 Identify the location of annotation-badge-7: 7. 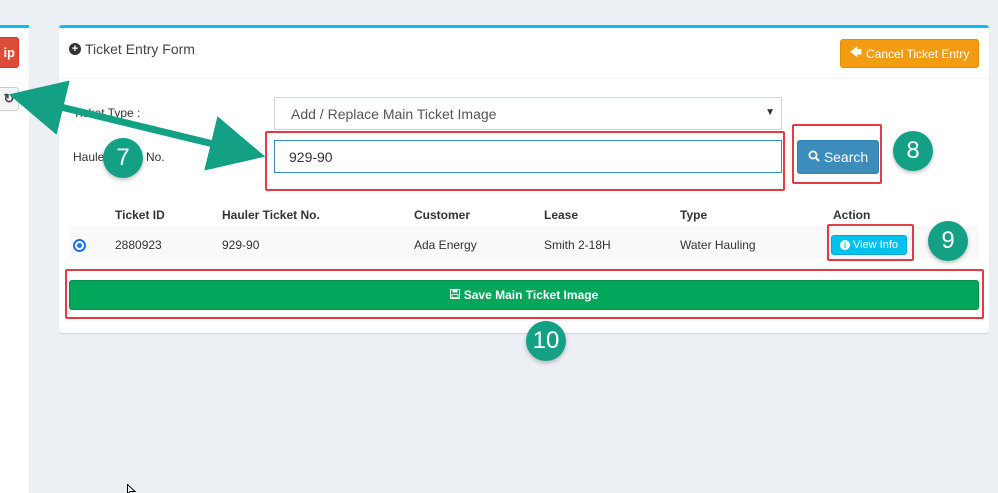
(123, 158).